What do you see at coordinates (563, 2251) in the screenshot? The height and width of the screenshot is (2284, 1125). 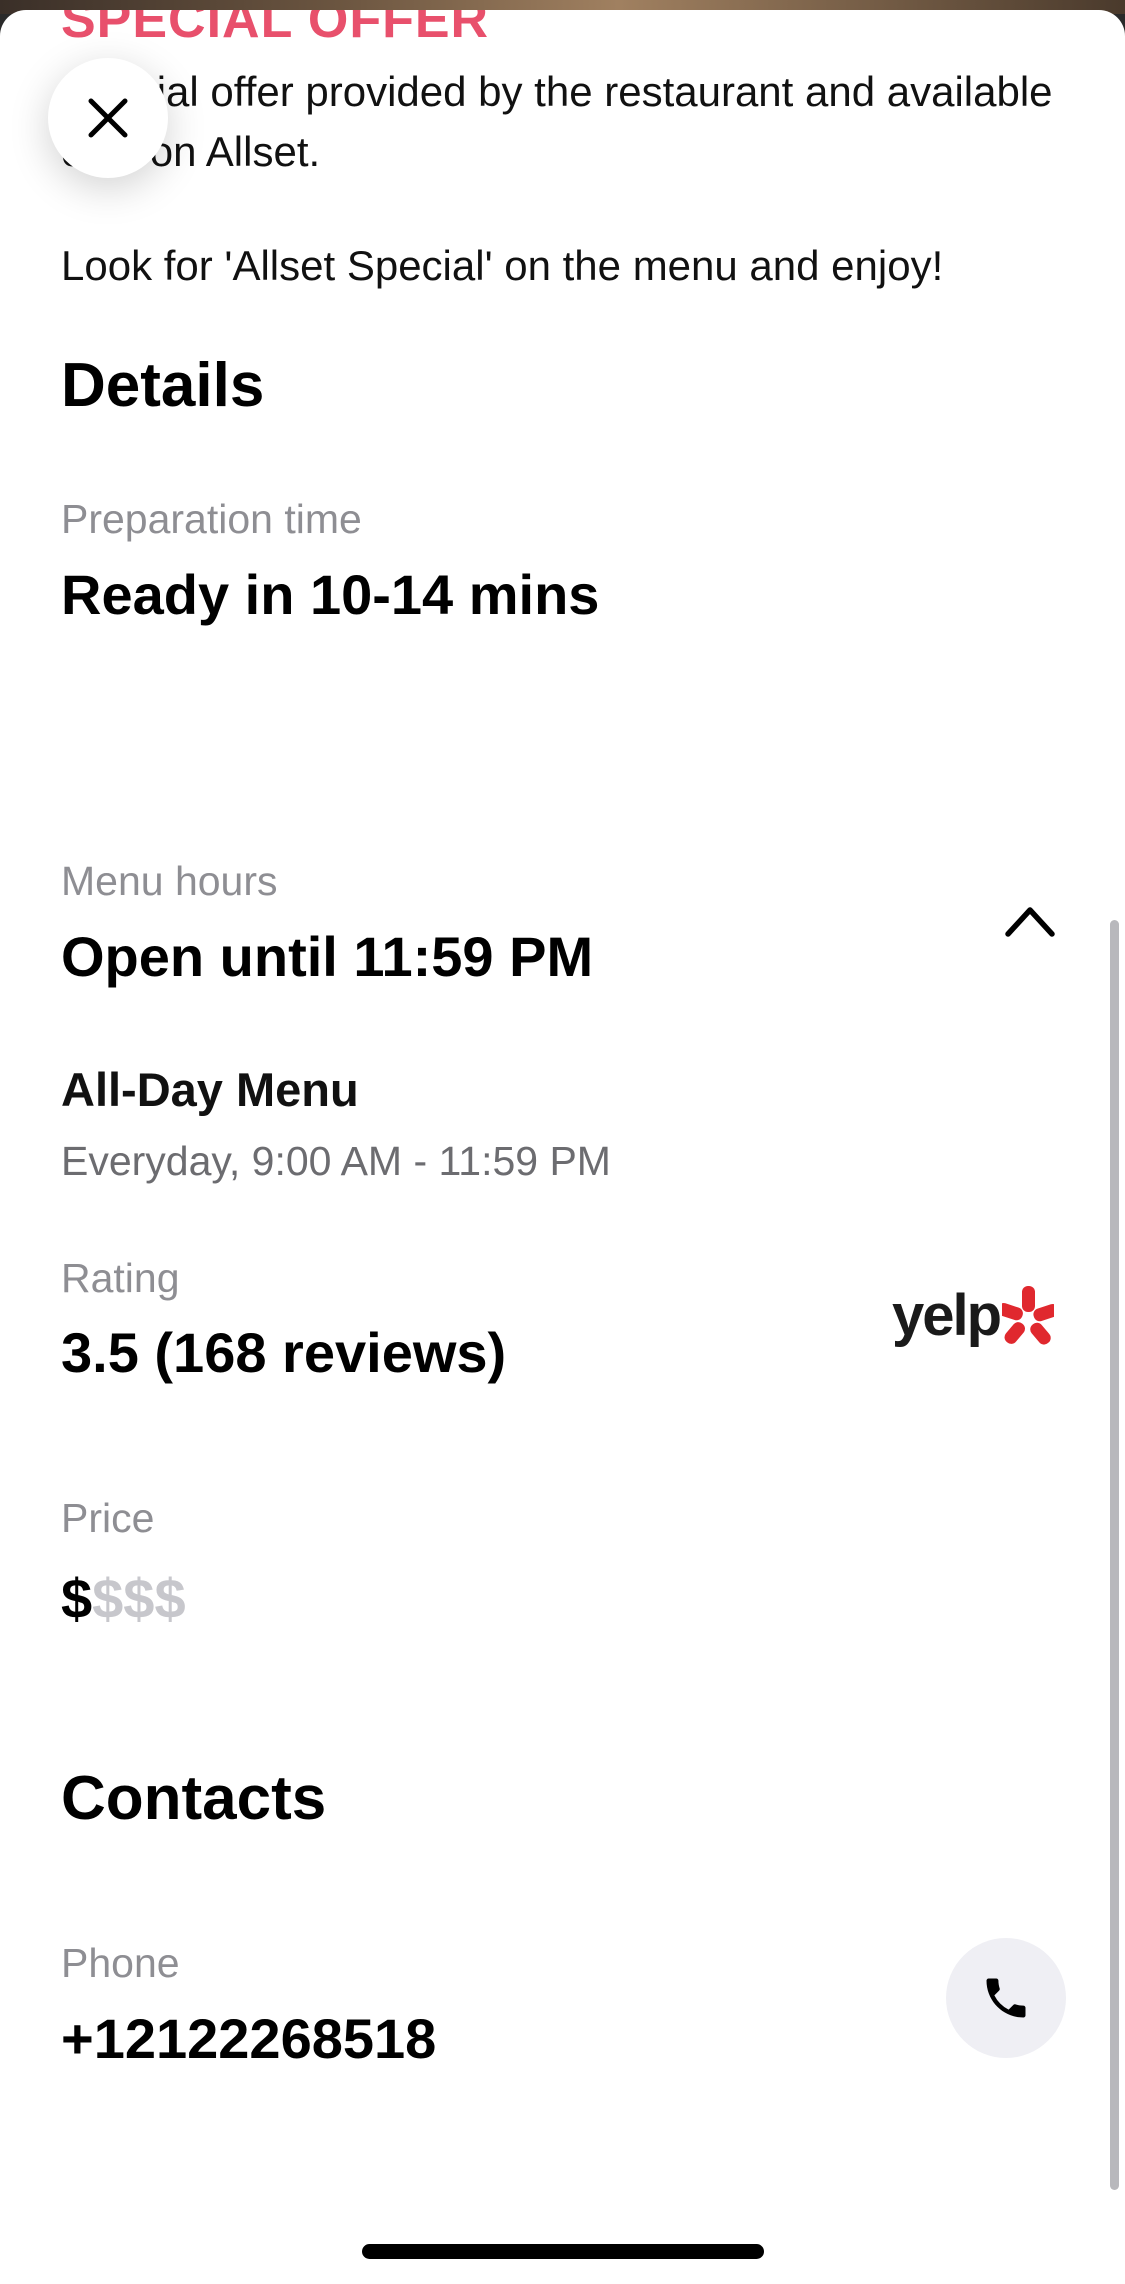 I see `home-indicator` at bounding box center [563, 2251].